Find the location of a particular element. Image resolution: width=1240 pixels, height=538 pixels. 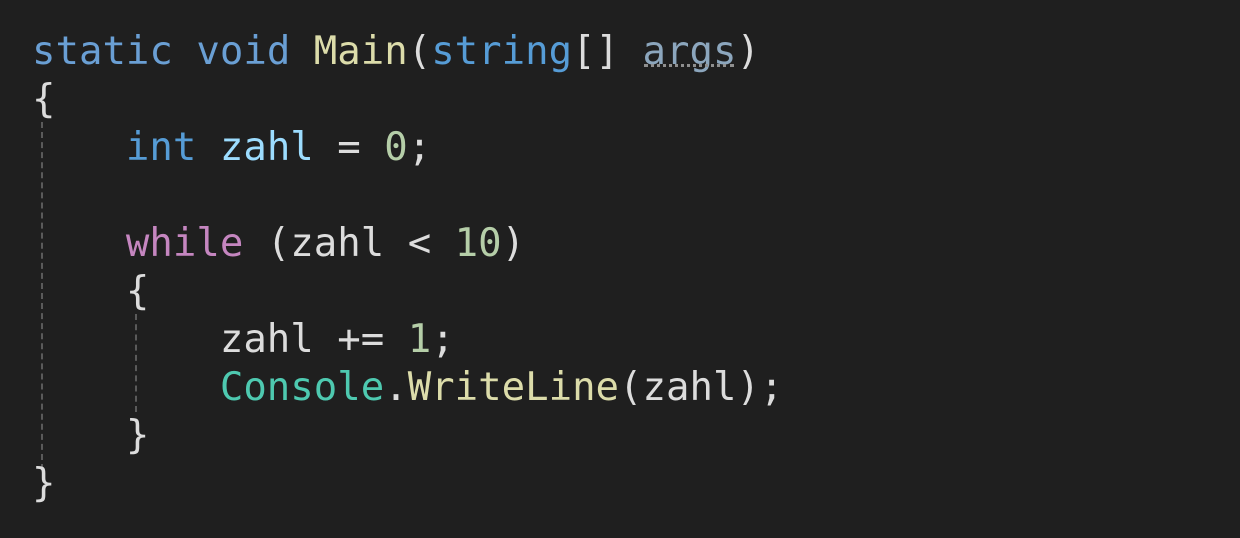

code-line: zahl += 1; is located at coordinates (620, 340).